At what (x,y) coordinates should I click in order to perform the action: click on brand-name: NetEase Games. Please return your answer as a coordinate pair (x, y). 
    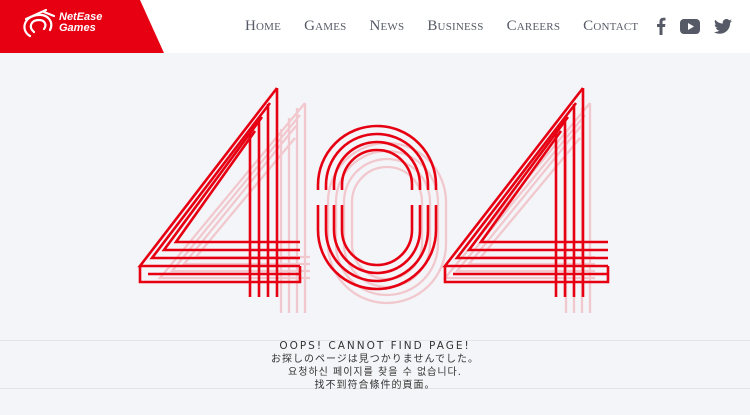
    Looking at the image, I should click on (80, 23).